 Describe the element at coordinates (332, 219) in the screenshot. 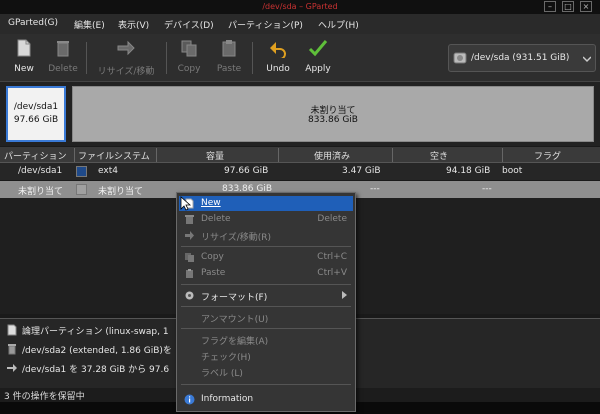

I see `menu-item-shortcut: Delete` at that location.